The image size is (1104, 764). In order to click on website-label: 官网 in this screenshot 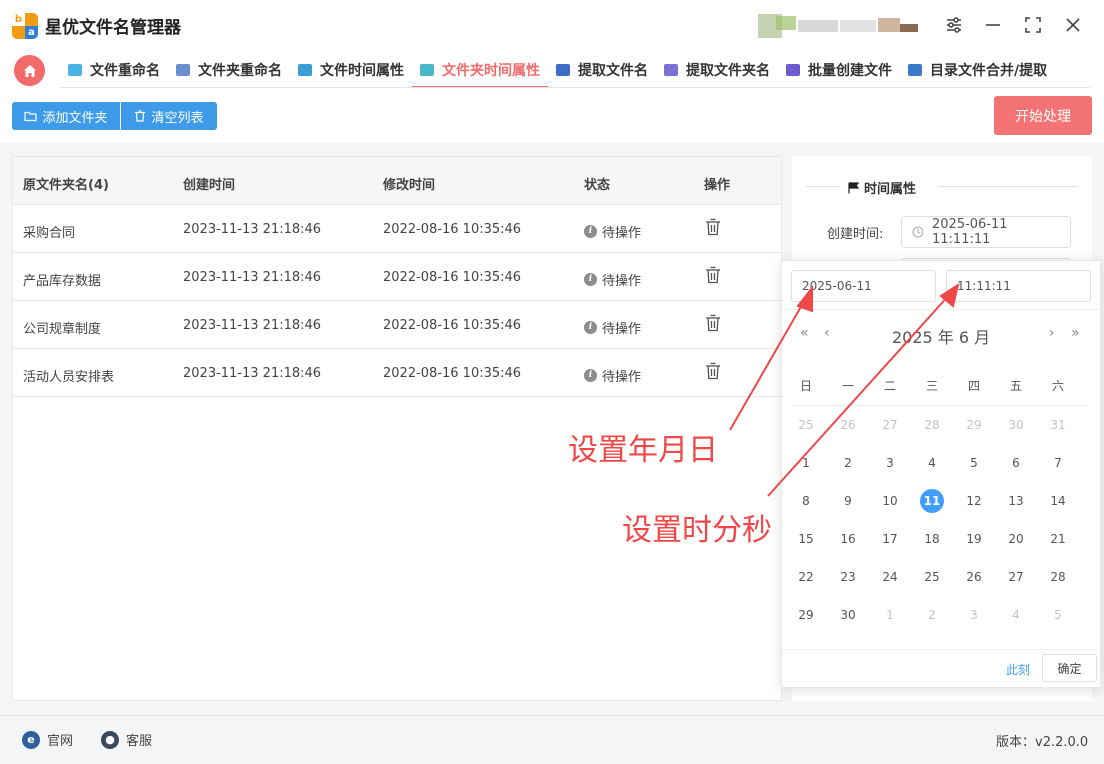, I will do `click(60, 741)`.